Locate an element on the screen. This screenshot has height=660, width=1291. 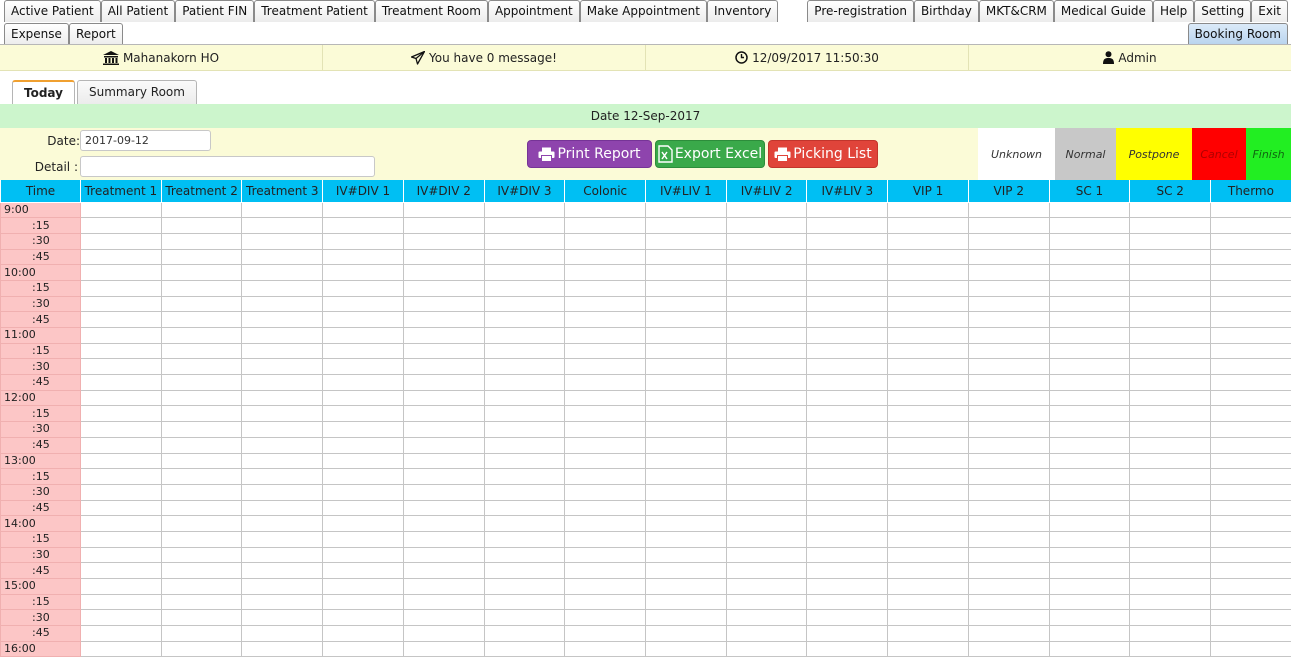
picking-list-button: Picking List is located at coordinates (823, 154).